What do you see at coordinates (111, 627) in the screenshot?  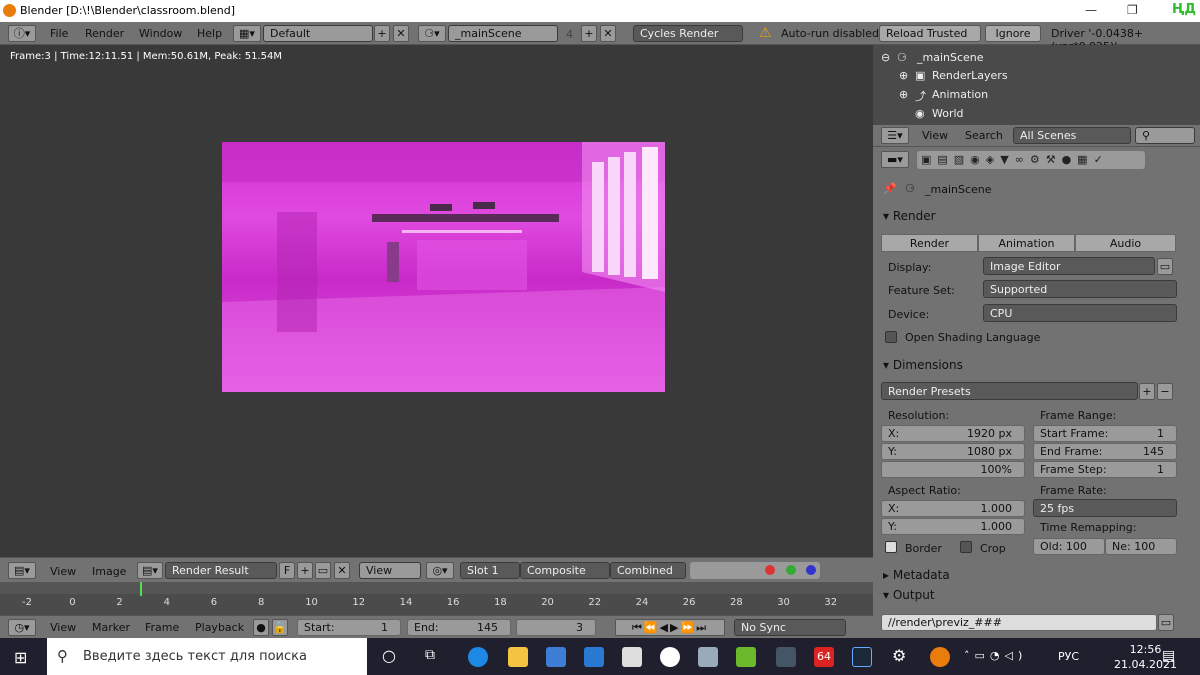 I see `menu-marker: Marker` at bounding box center [111, 627].